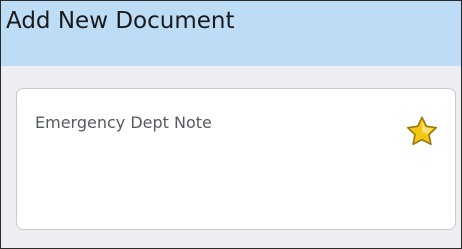  I want to click on star-icon, so click(422, 132).